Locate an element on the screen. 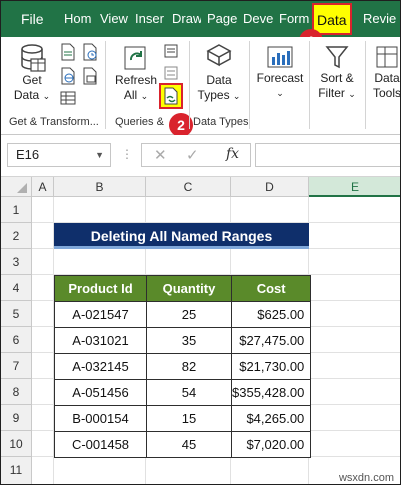  row-header-10: 10 is located at coordinates (16, 444).